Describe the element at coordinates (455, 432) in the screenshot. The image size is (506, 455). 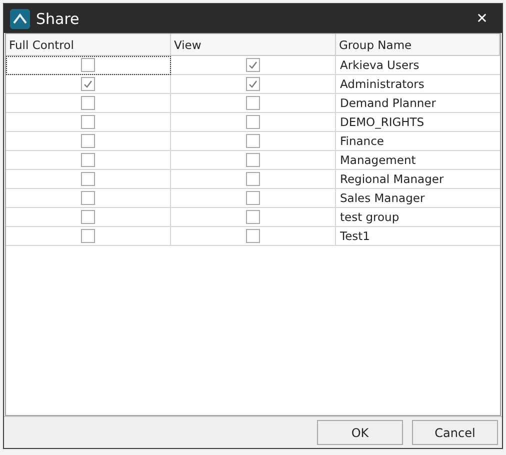
I see `cancel-button: Cancel` at that location.